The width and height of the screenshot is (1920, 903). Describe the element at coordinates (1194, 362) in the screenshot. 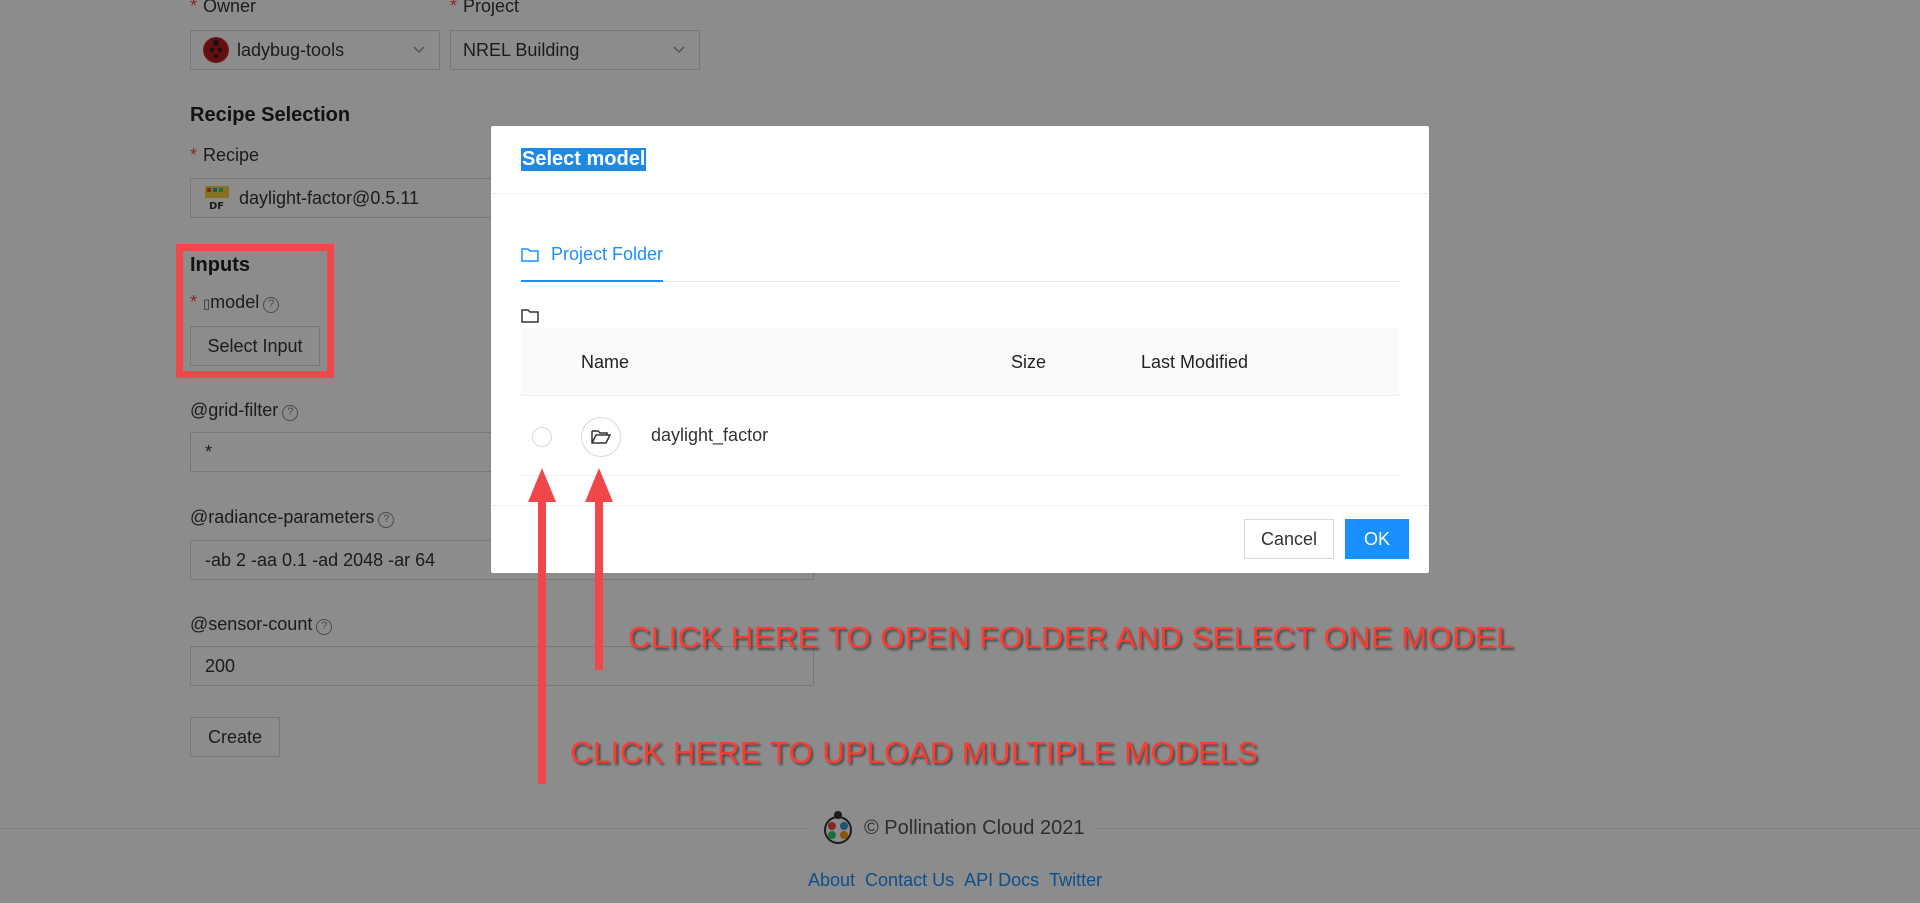

I see `column-header-last-modified: Last Modified` at that location.